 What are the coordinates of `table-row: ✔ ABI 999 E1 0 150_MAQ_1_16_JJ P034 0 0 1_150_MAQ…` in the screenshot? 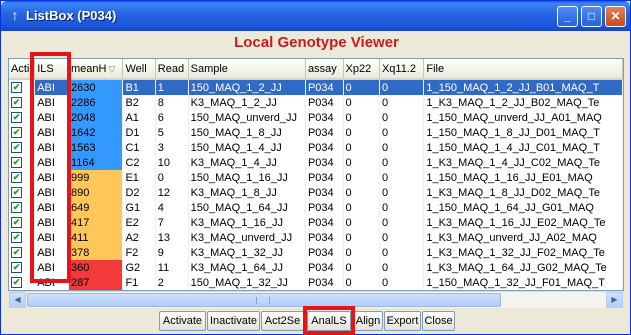 It's located at (316, 177).